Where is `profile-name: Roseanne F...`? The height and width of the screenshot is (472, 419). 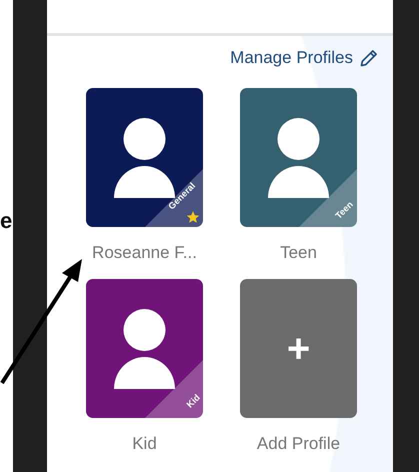 profile-name: Roseanne F... is located at coordinates (144, 253).